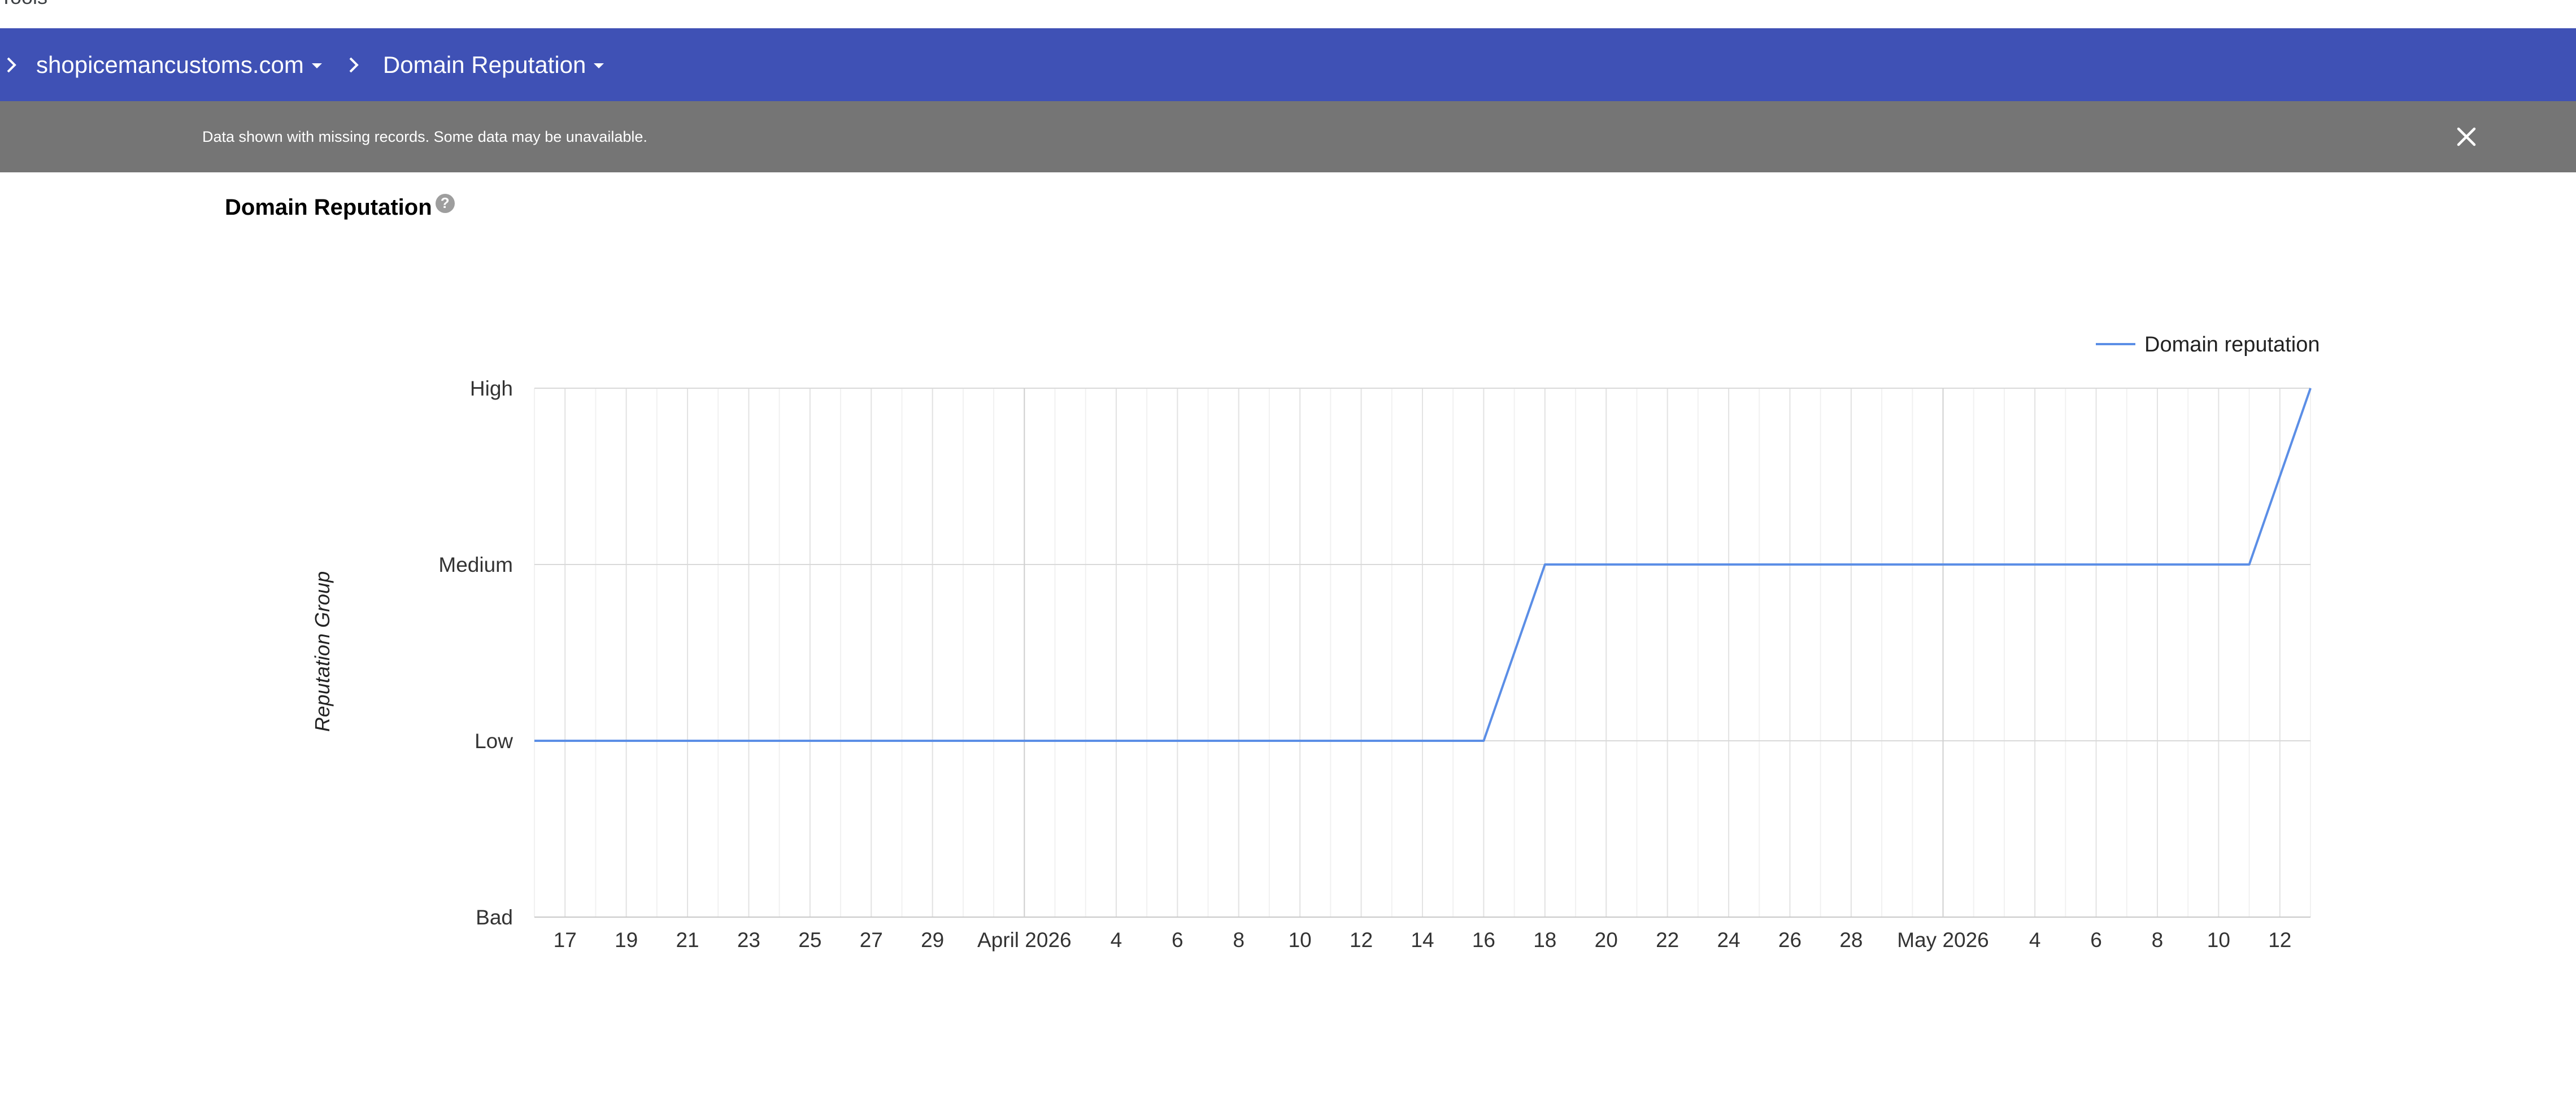 The image size is (2576, 1103). I want to click on x-tick-label: May 2026, so click(1943, 940).